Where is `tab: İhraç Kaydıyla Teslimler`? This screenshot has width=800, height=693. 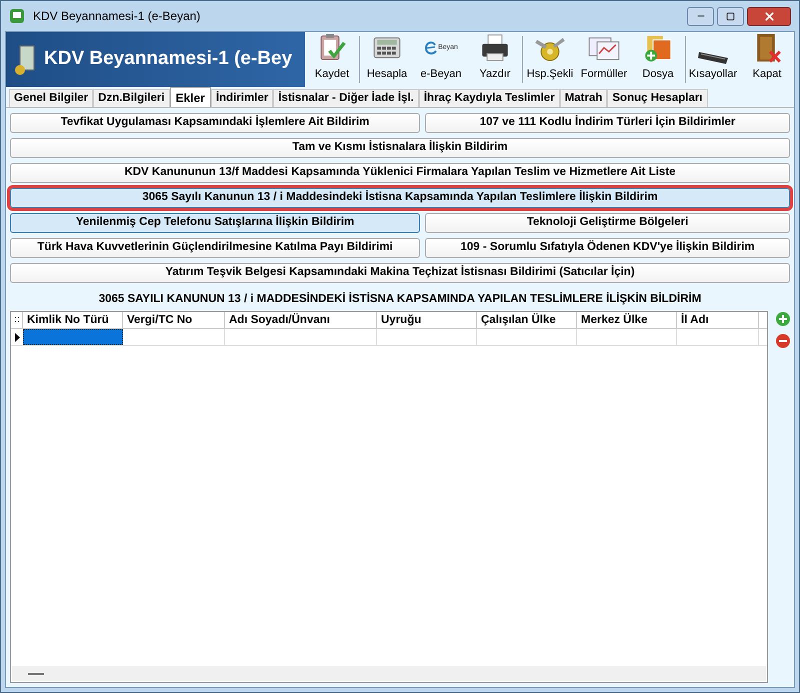
tab: İhraç Kaydıyla Teslimler is located at coordinates (489, 98).